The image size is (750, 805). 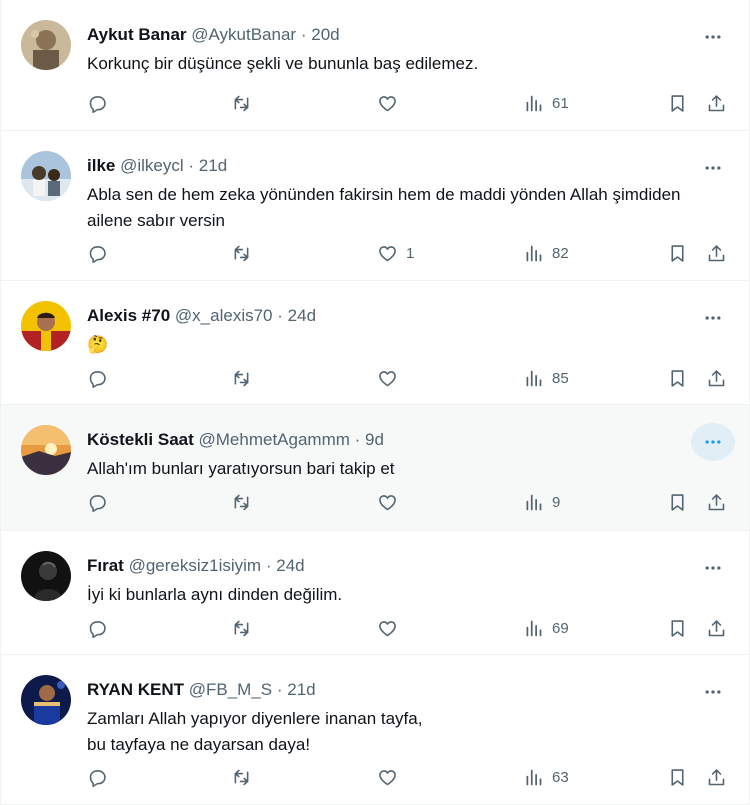 What do you see at coordinates (230, 689) in the screenshot?
I see `user-handle: @FB_M_S` at bounding box center [230, 689].